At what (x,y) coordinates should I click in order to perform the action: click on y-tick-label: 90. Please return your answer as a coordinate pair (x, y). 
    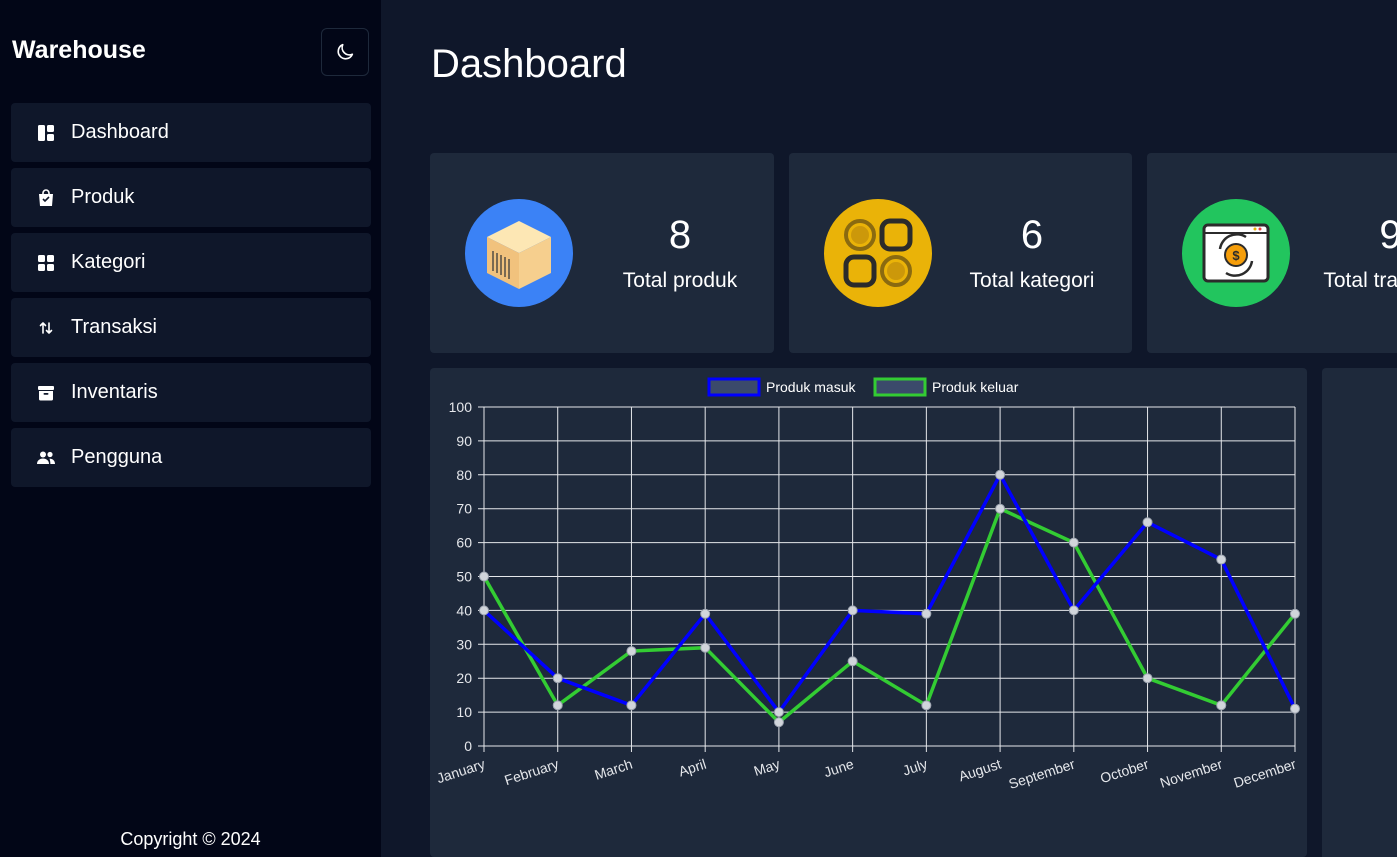
    Looking at the image, I should click on (464, 441).